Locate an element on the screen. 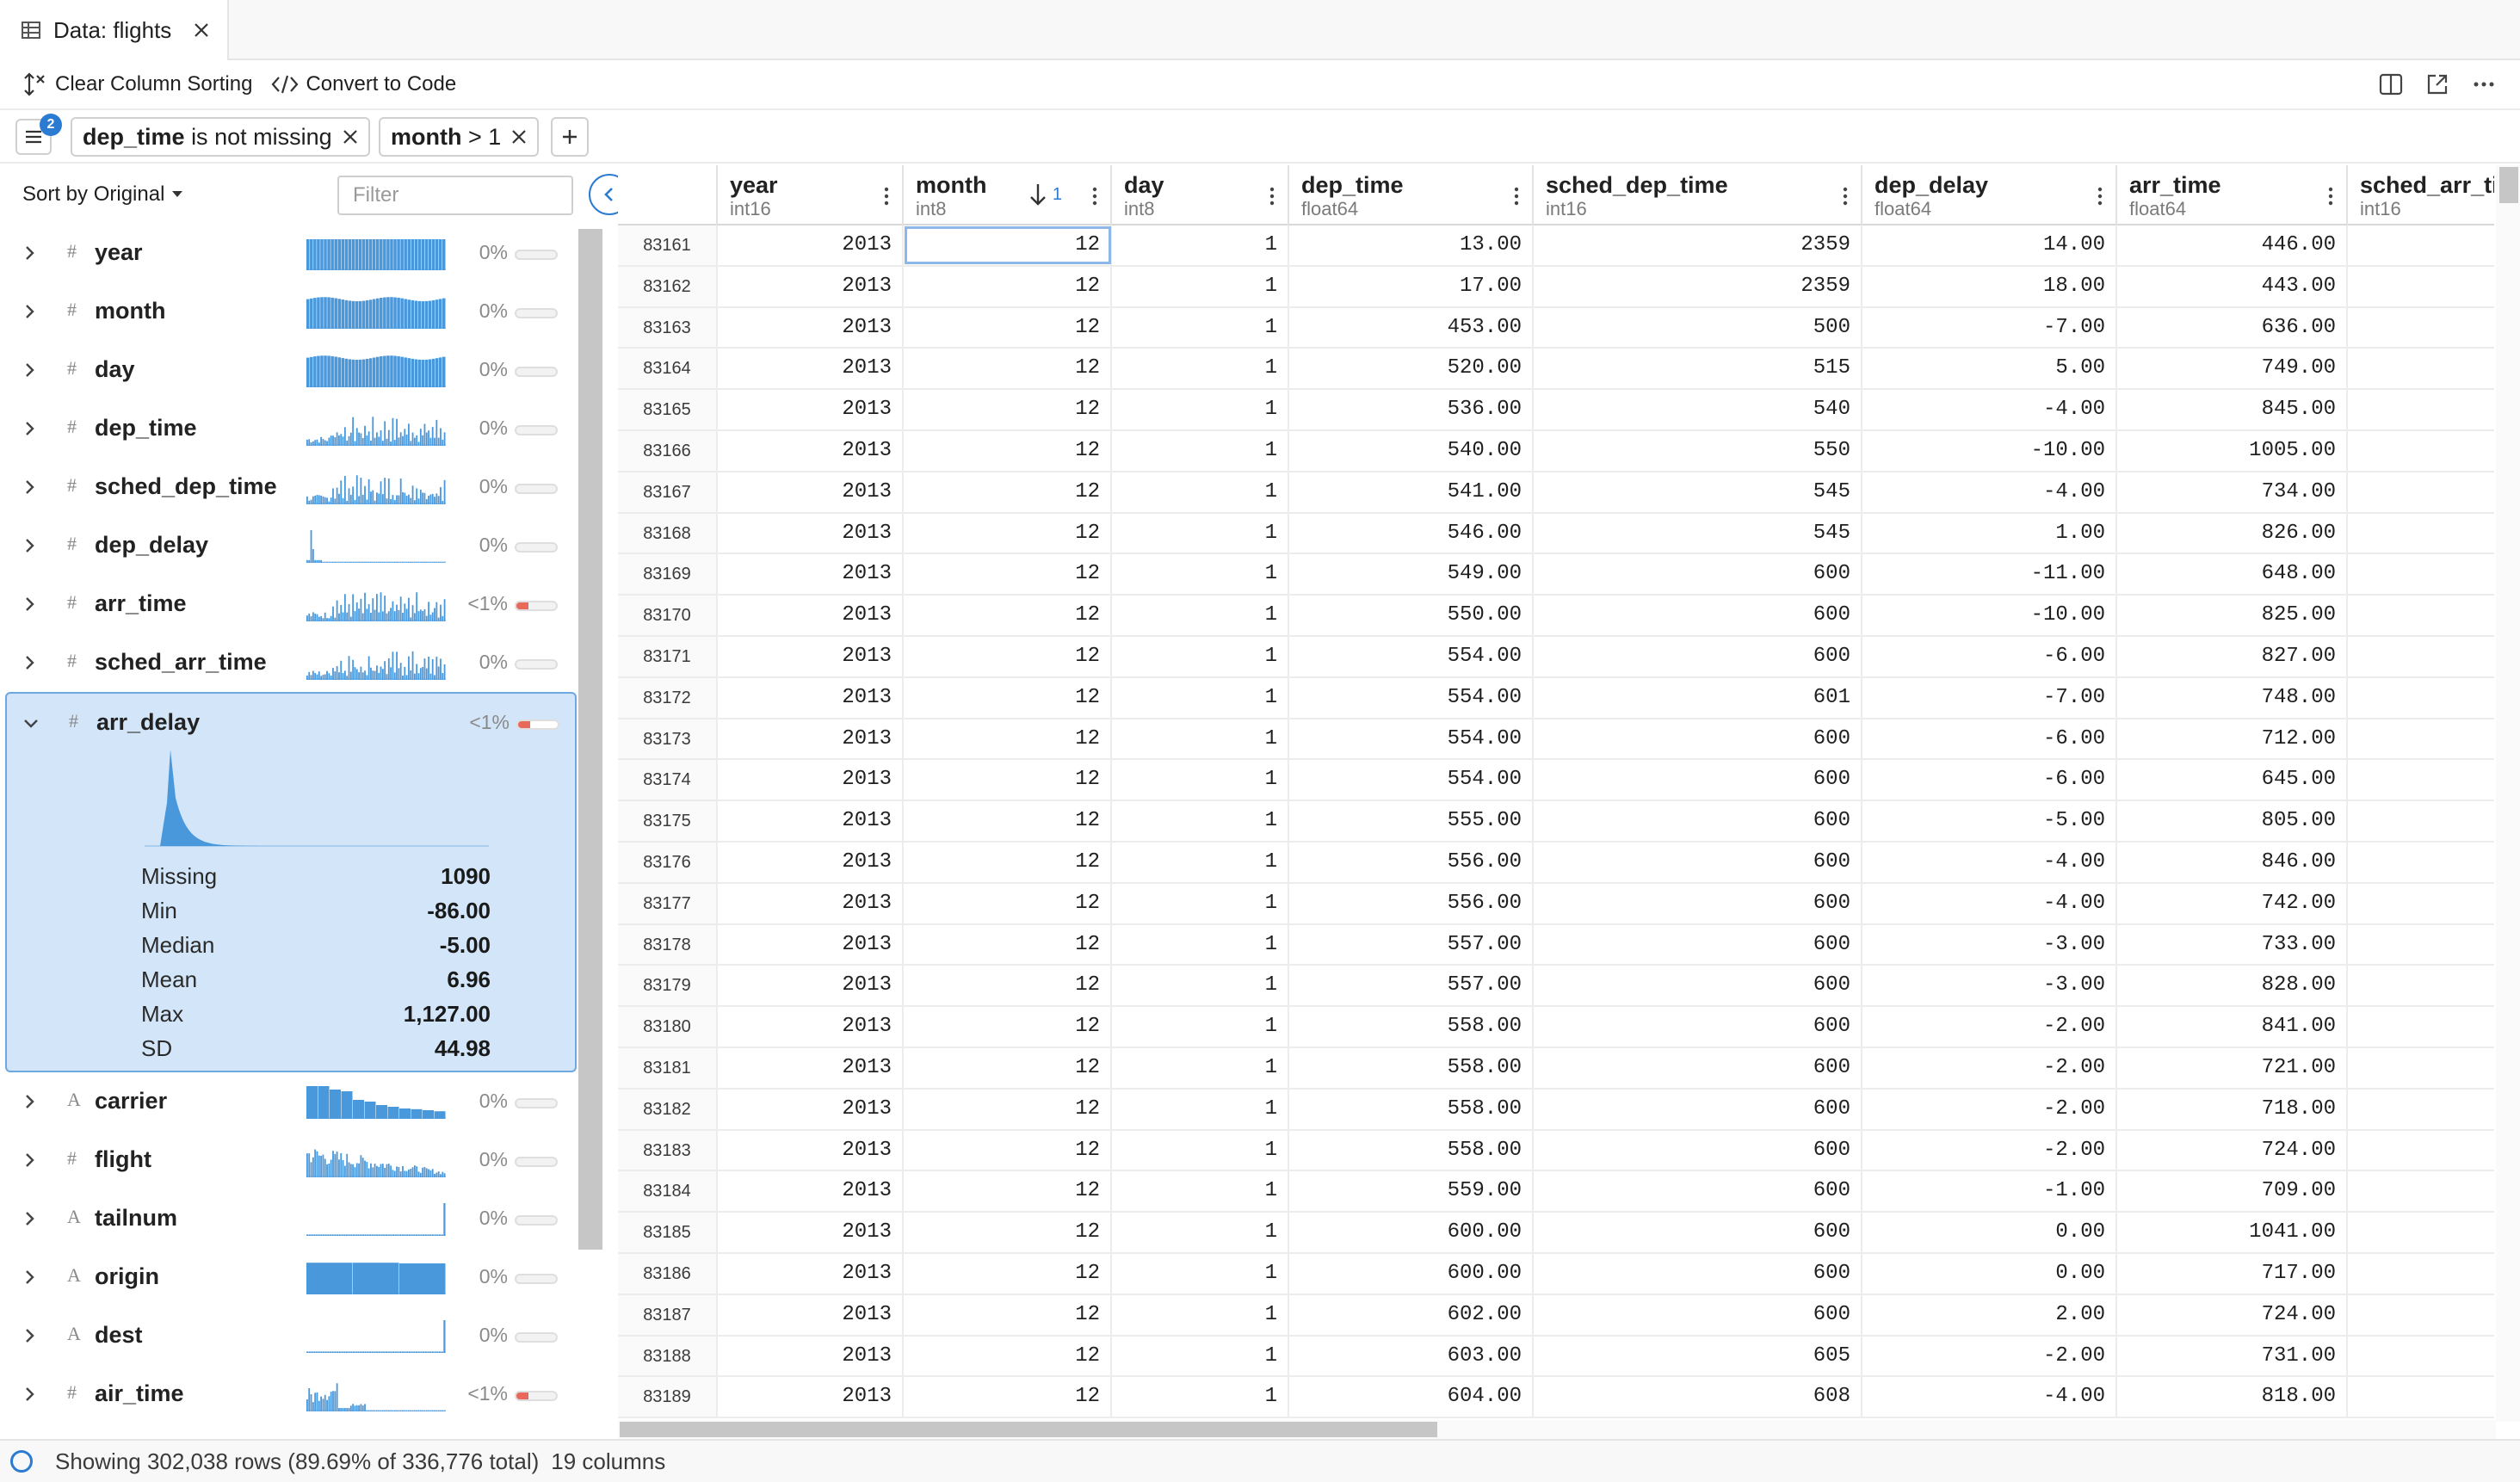  summary-row-tailnum: Atailnum 0% is located at coordinates (292, 1218).